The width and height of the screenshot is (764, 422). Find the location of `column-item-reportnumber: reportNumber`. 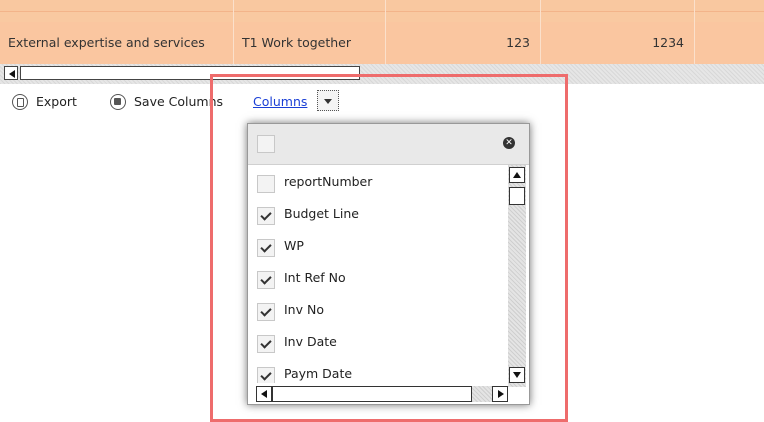

column-item-reportnumber: reportNumber is located at coordinates (377, 183).